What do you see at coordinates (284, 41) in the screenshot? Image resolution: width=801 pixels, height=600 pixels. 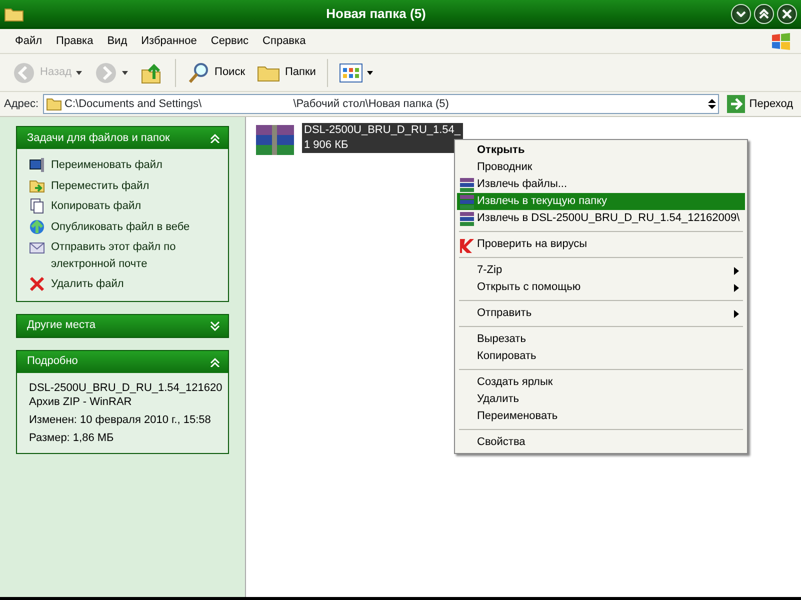 I see `menu-item: Справка` at bounding box center [284, 41].